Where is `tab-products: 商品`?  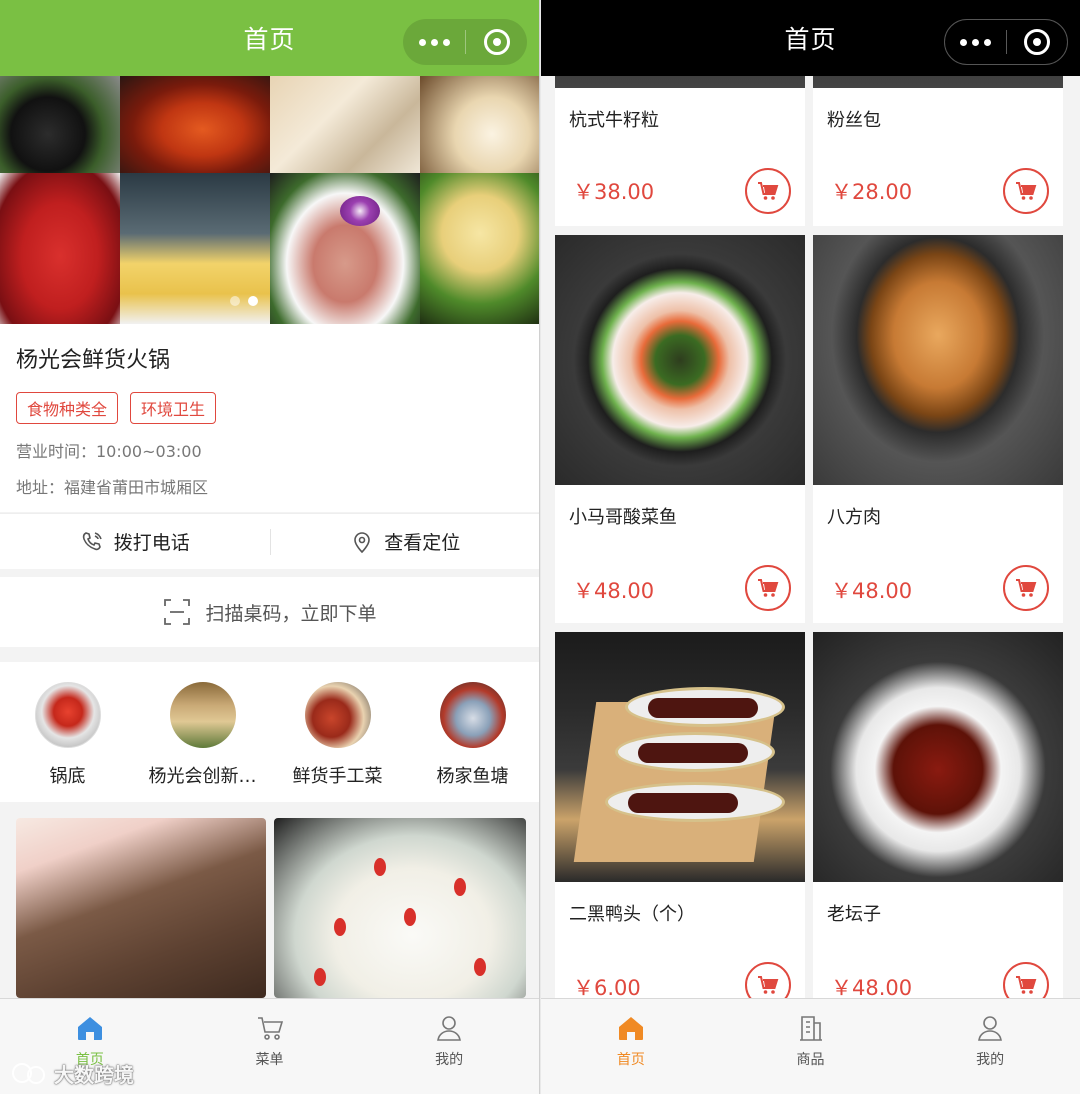
tab-products: 商品 is located at coordinates (811, 1046).